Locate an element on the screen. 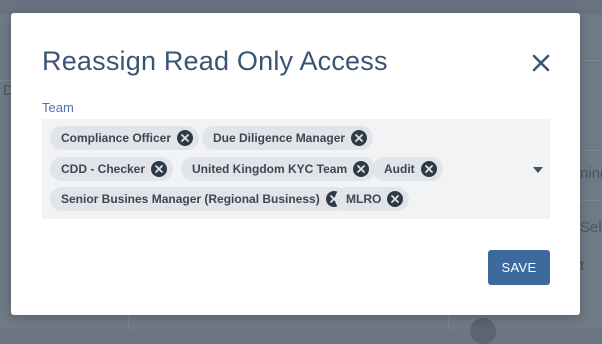 Image resolution: width=602 pixels, height=344 pixels. team-tag: MLRO is located at coordinates (372, 199).